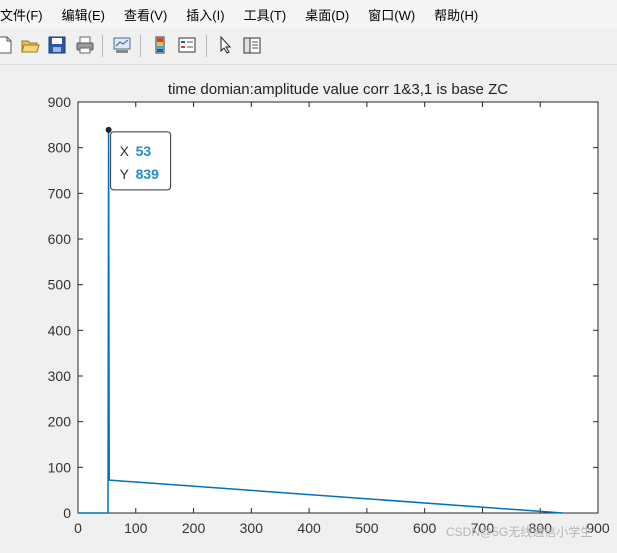  Describe the element at coordinates (60, 148) in the screenshot. I see `y-tick-label: 800` at that location.